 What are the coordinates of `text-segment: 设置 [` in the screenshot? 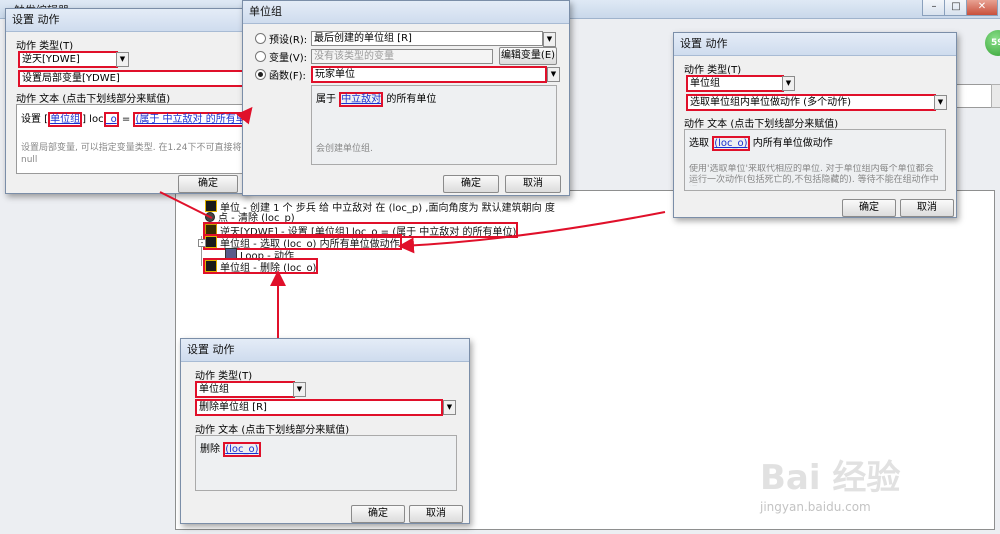 It's located at (35, 119).